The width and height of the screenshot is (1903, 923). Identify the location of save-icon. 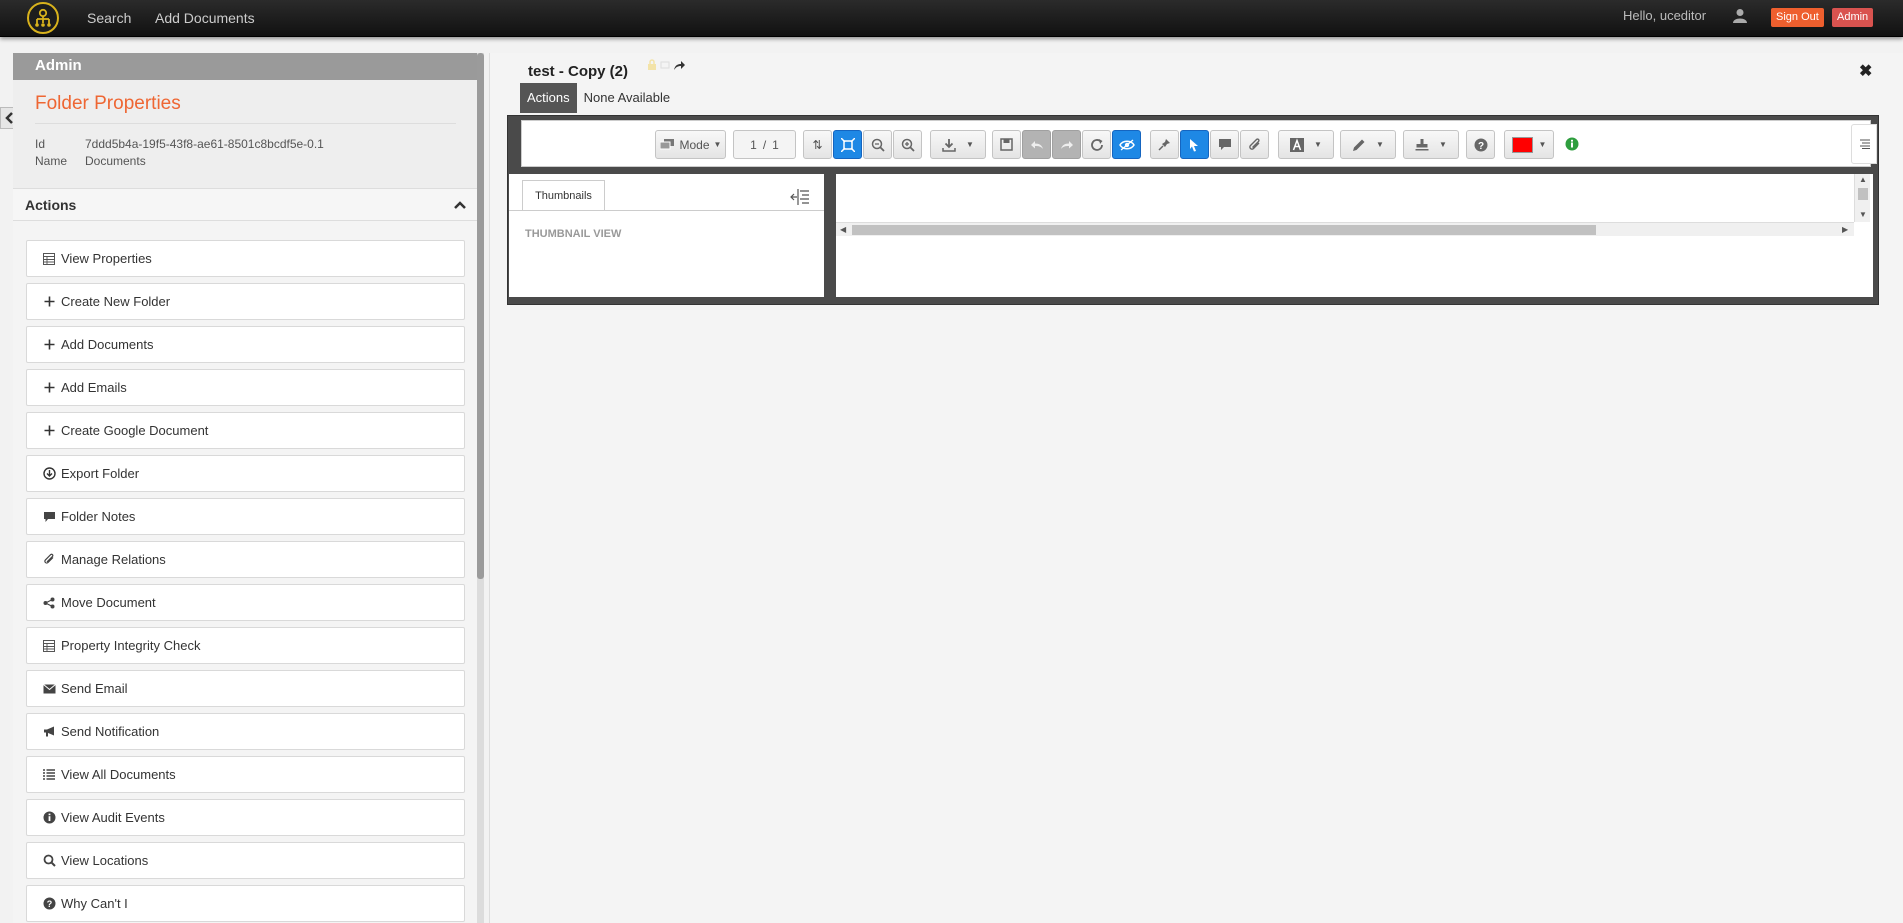
(1006, 144).